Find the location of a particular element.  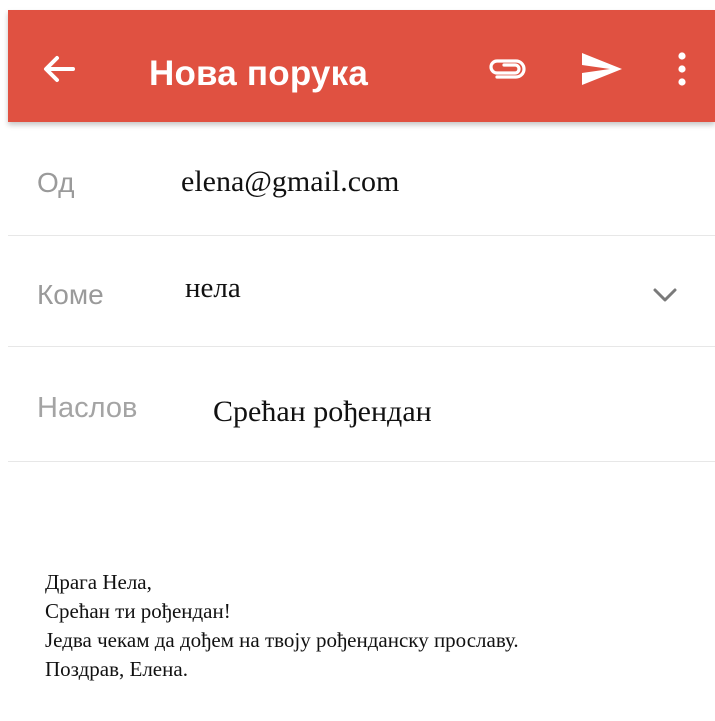

attach-button is located at coordinates (506, 69).